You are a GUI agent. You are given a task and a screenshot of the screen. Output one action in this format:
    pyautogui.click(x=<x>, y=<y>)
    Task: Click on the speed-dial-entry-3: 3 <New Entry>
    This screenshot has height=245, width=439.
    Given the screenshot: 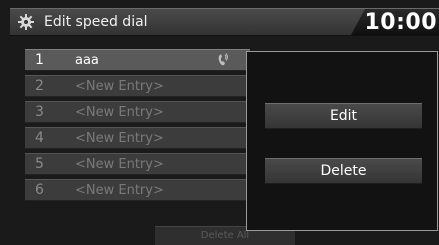 What is the action you would take?
    pyautogui.click(x=137, y=112)
    